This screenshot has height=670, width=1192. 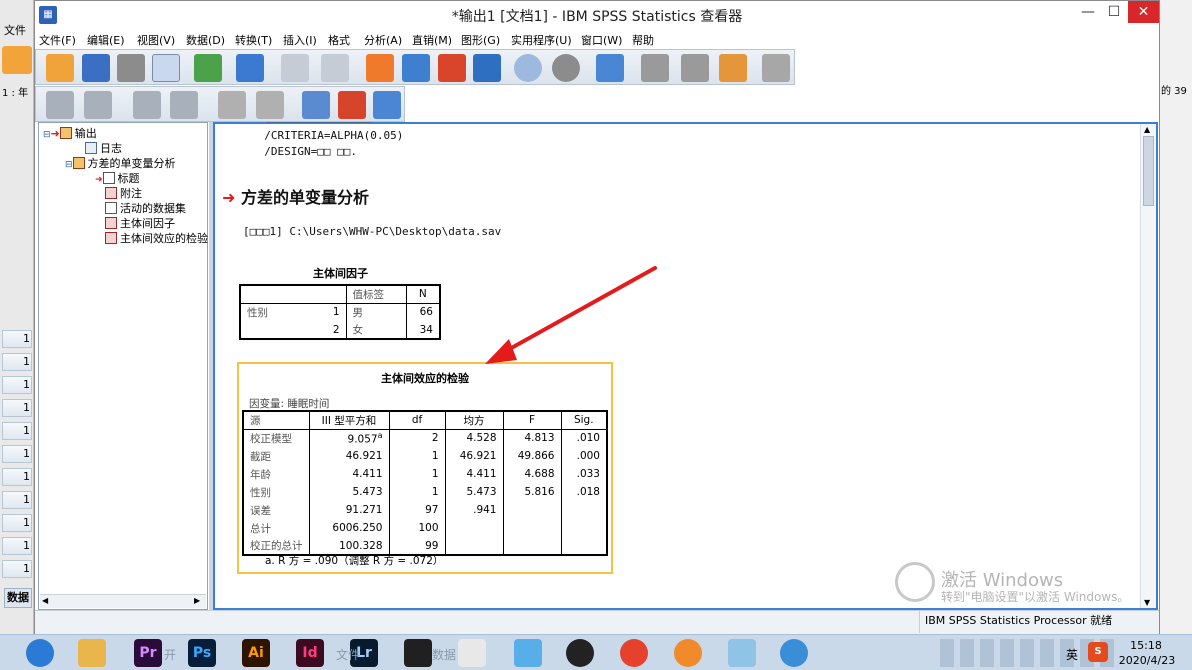 What do you see at coordinates (15, 30) in the screenshot?
I see `bg-file-menu: 文件` at bounding box center [15, 30].